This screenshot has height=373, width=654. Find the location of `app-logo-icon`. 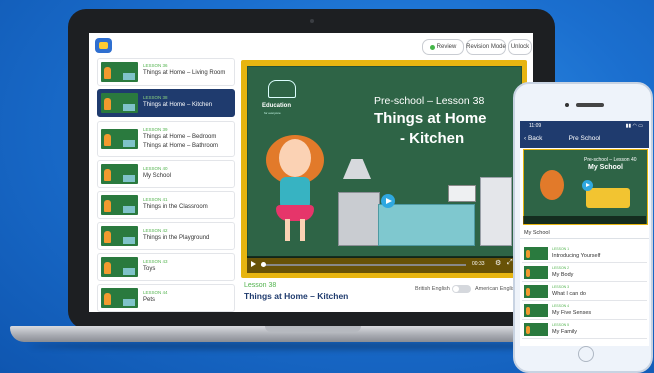

app-logo-icon is located at coordinates (103, 45).